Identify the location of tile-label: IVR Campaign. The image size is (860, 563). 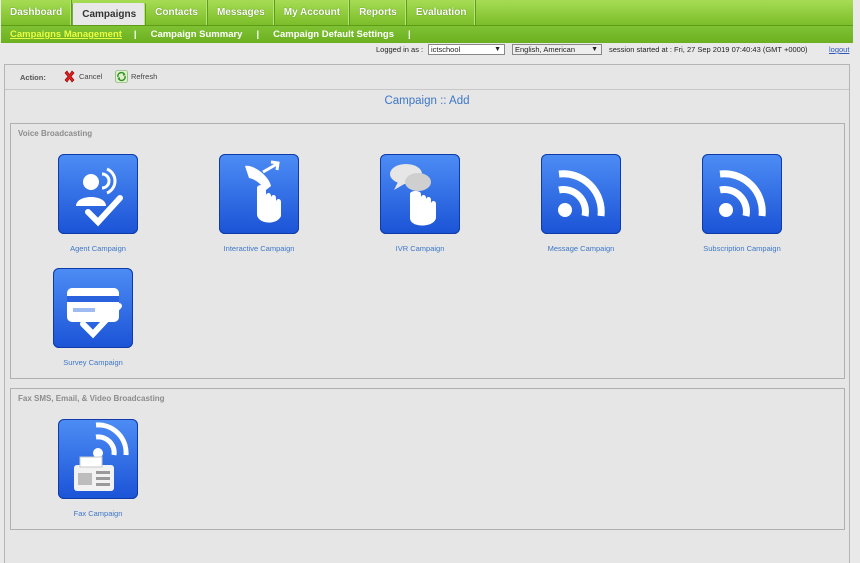
(420, 248).